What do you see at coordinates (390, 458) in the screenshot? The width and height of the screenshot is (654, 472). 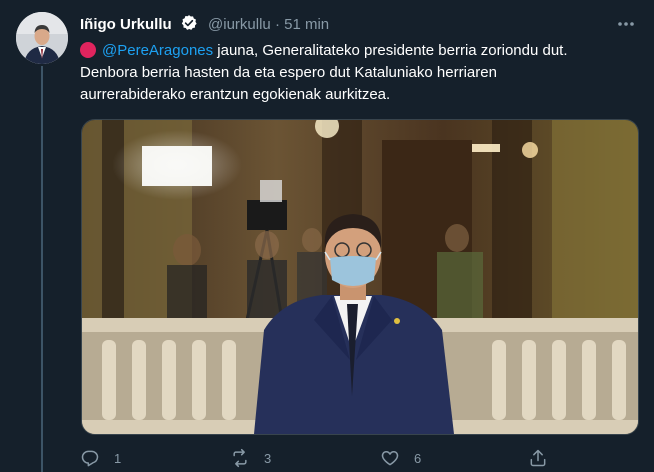 I see `like-icon` at bounding box center [390, 458].